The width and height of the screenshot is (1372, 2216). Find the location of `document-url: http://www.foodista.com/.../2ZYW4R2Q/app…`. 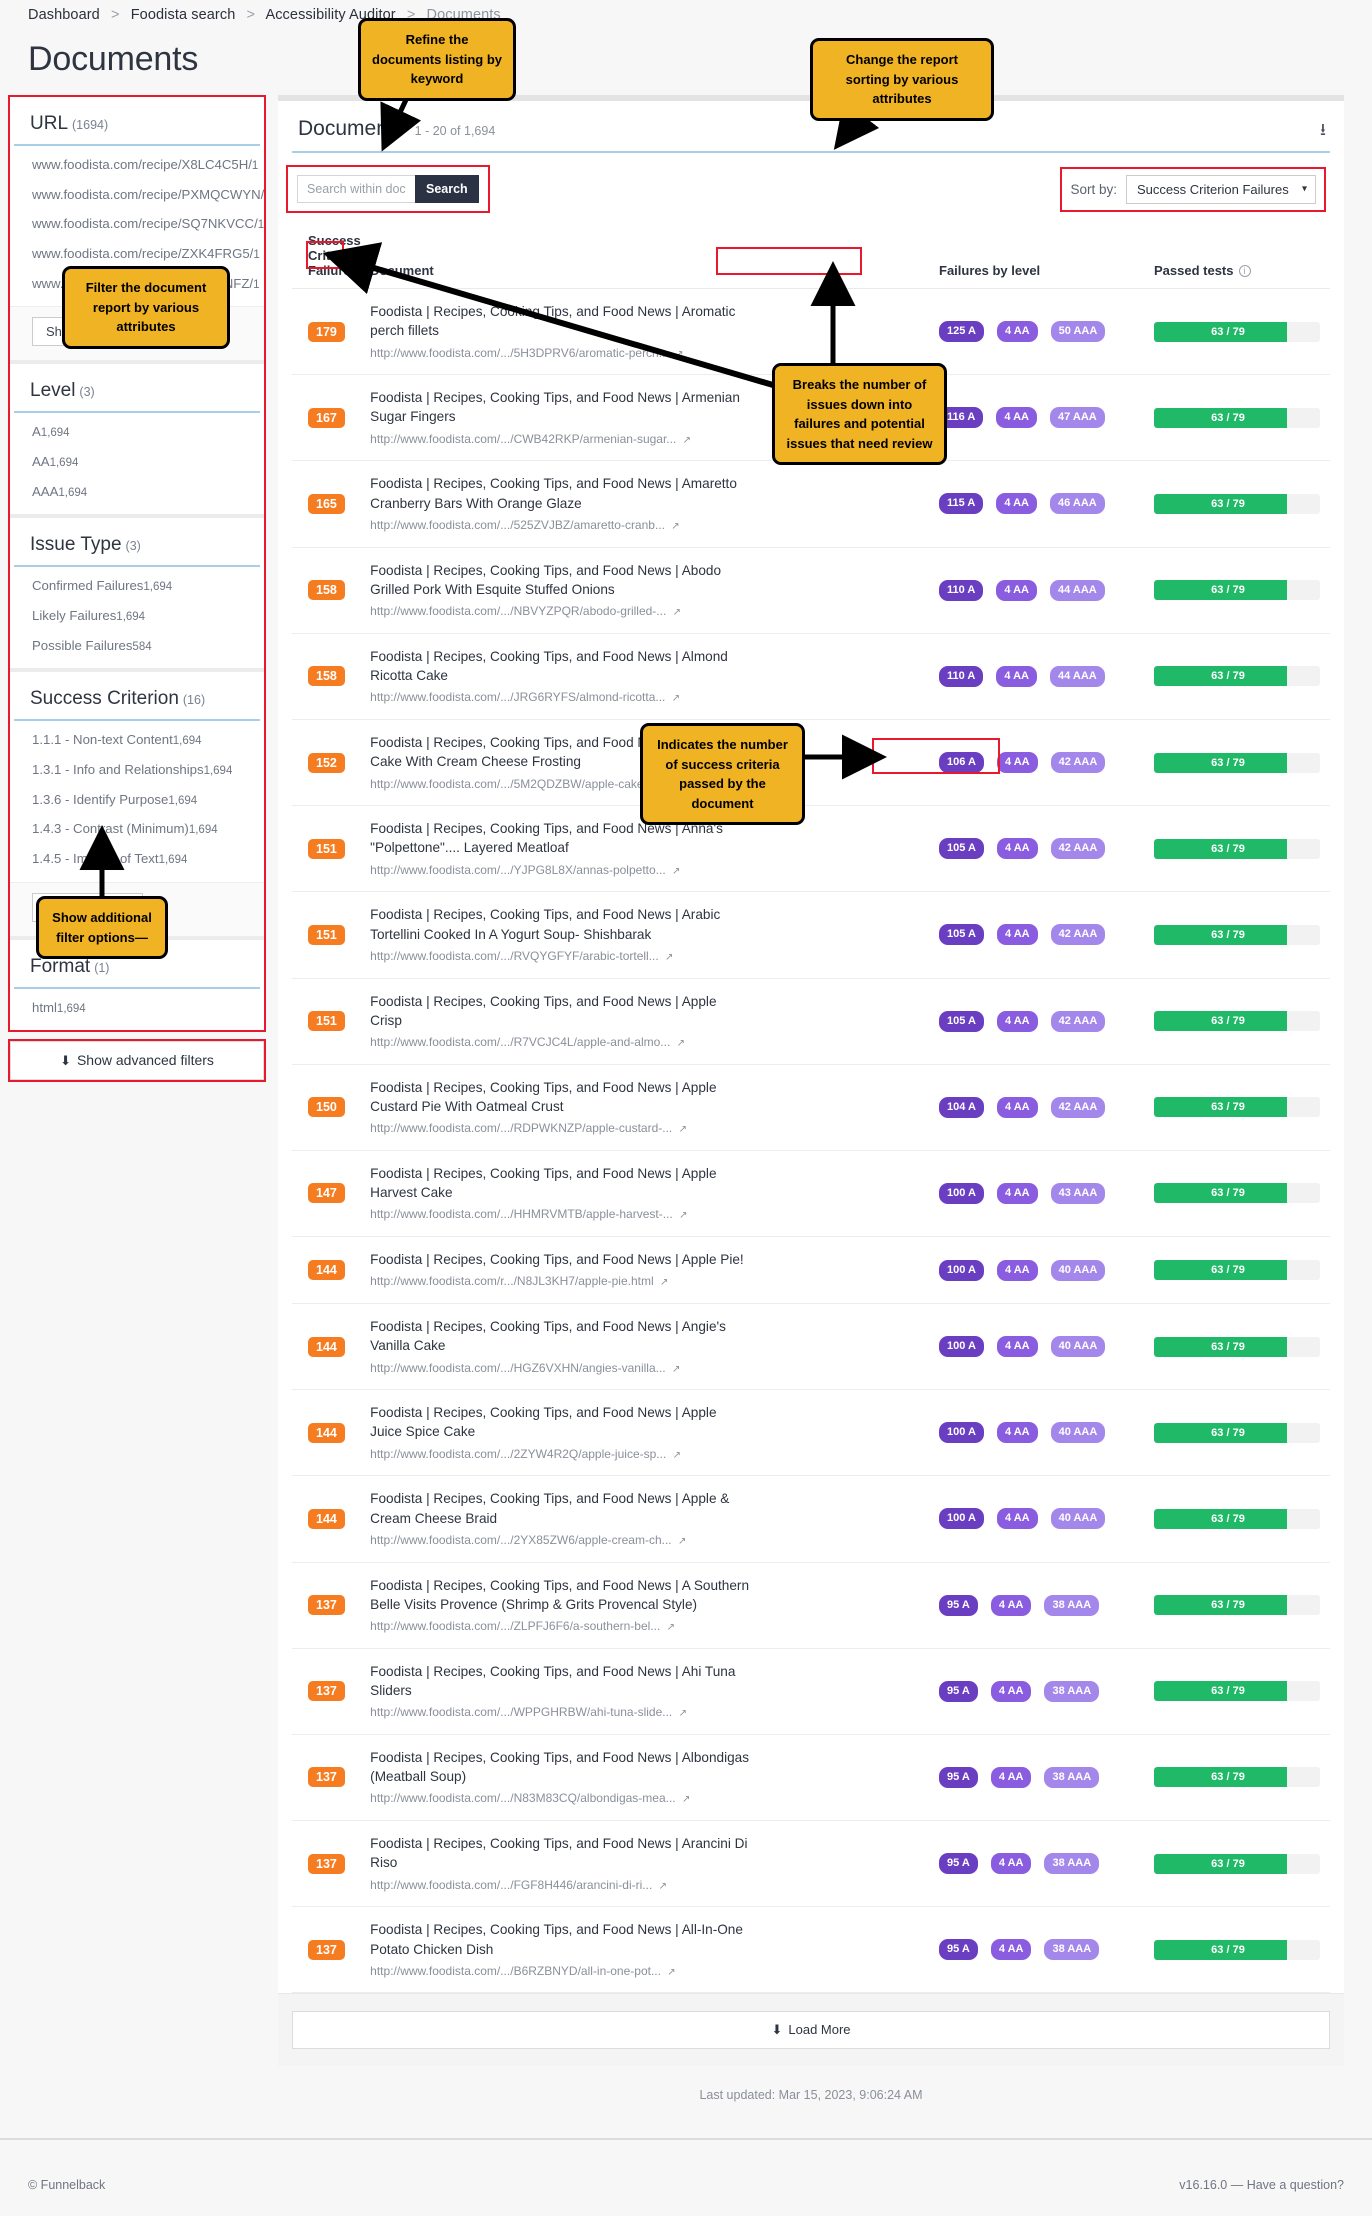

document-url: http://www.foodista.com/.../2ZYW4R2Q/app… is located at coordinates (650, 1455).